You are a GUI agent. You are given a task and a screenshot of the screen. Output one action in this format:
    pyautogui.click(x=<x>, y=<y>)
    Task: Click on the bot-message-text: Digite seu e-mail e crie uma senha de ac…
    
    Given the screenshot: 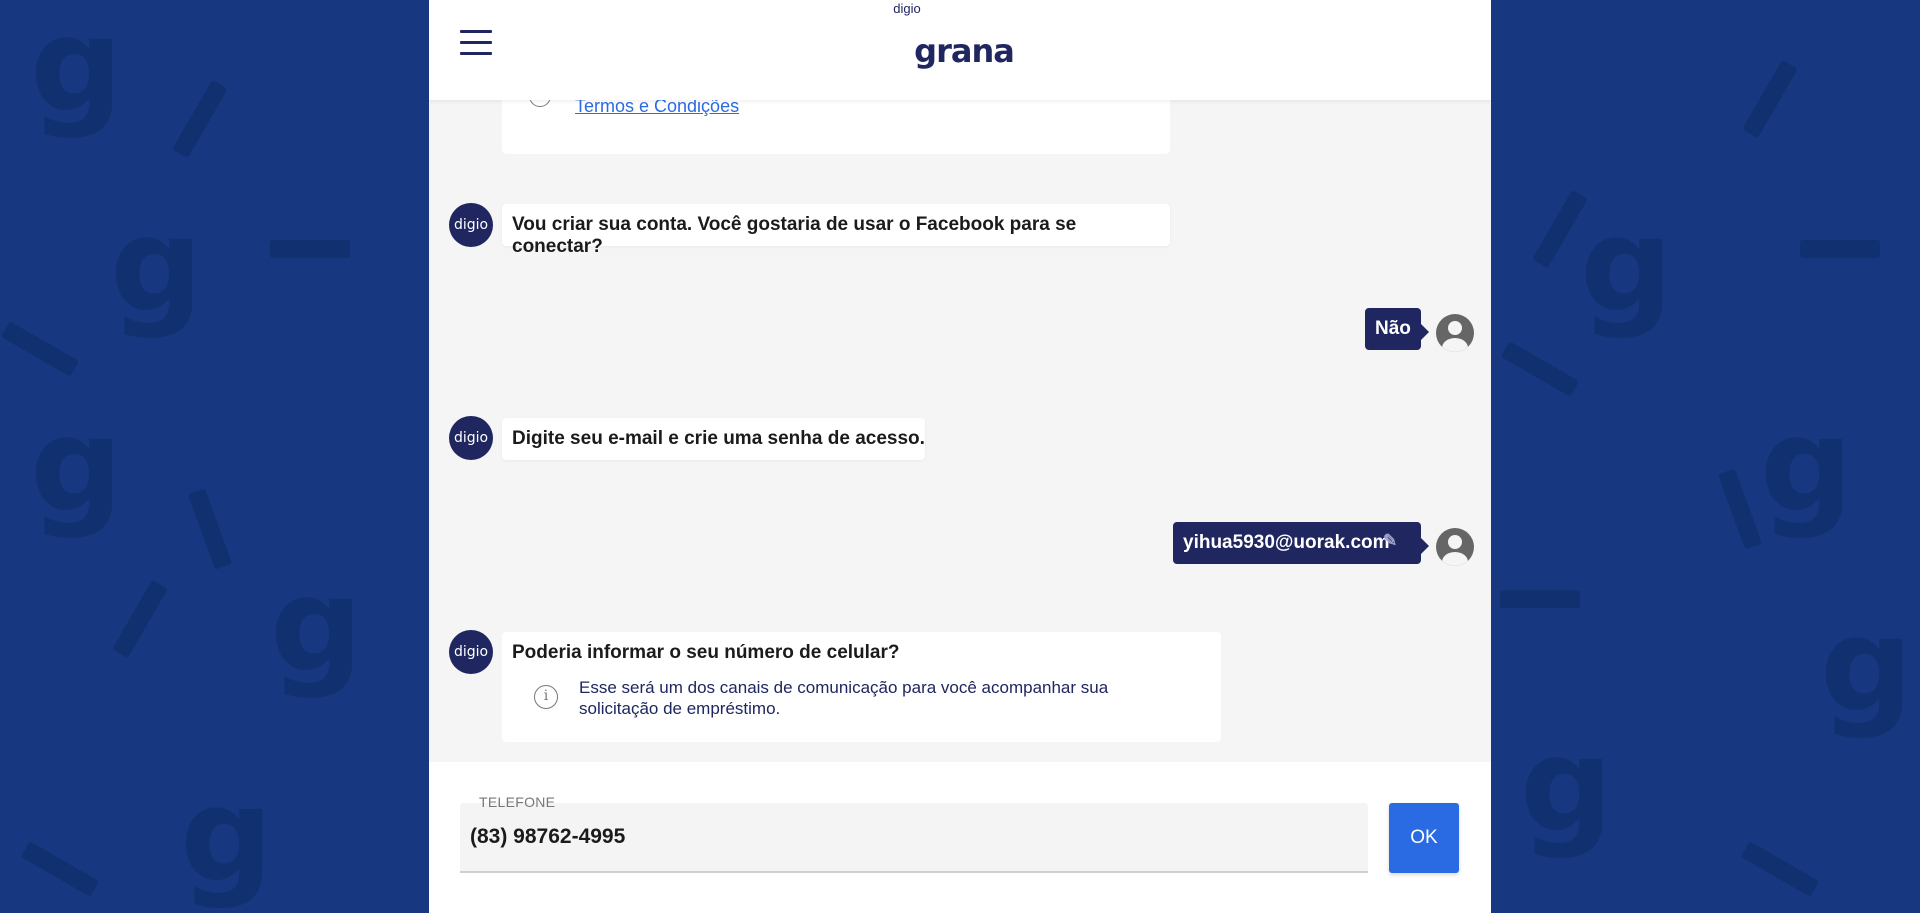 What is the action you would take?
    pyautogui.click(x=718, y=438)
    